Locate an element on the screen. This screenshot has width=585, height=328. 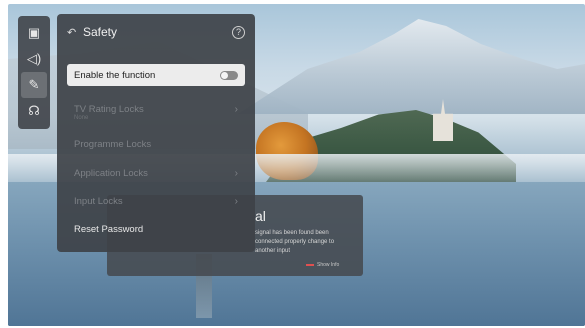
menu-item-tv-rating-locks: TV Rating Locks None › is located at coordinates (156, 110).